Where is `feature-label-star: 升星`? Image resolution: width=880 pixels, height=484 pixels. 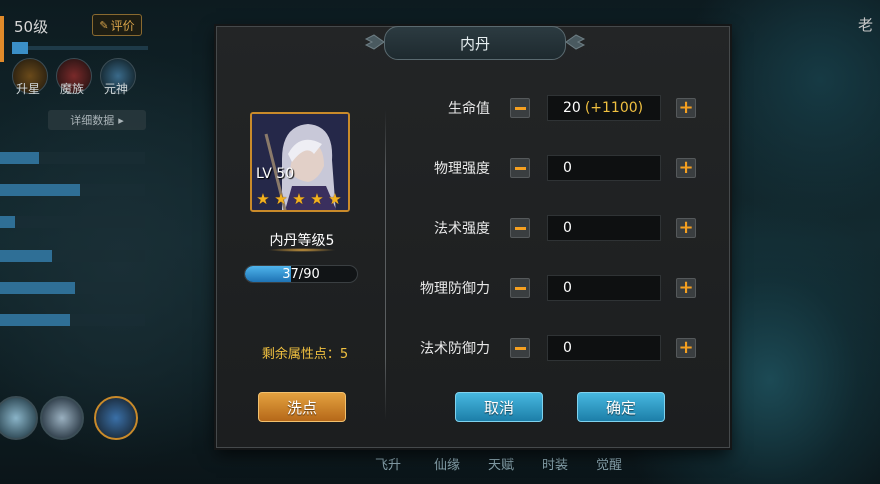
feature-label-star: 升星 is located at coordinates (28, 89).